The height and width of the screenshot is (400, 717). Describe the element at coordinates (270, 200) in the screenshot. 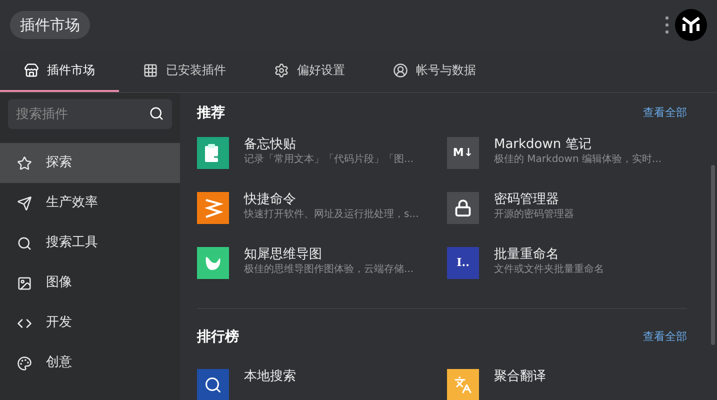

I see `plugin-name: 快捷命令` at that location.